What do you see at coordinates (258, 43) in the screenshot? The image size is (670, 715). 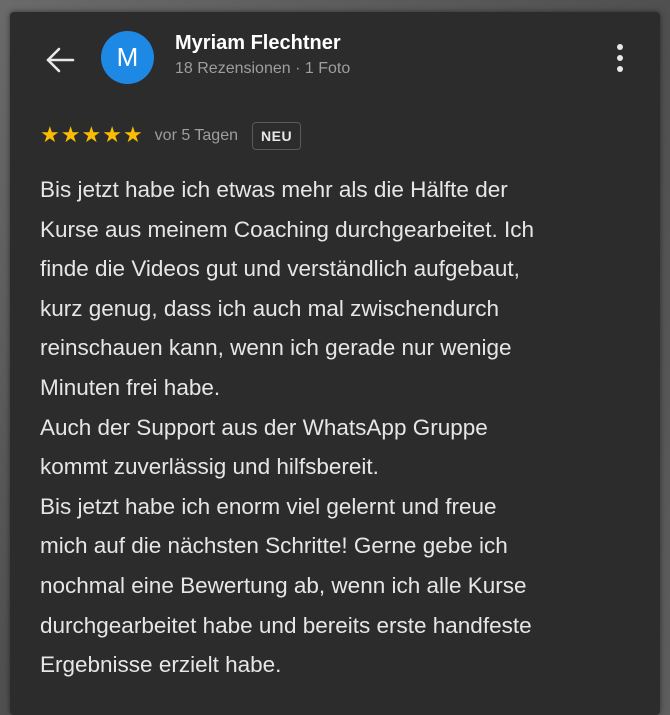 I see `reviewer-name: Myriam Flechtner` at bounding box center [258, 43].